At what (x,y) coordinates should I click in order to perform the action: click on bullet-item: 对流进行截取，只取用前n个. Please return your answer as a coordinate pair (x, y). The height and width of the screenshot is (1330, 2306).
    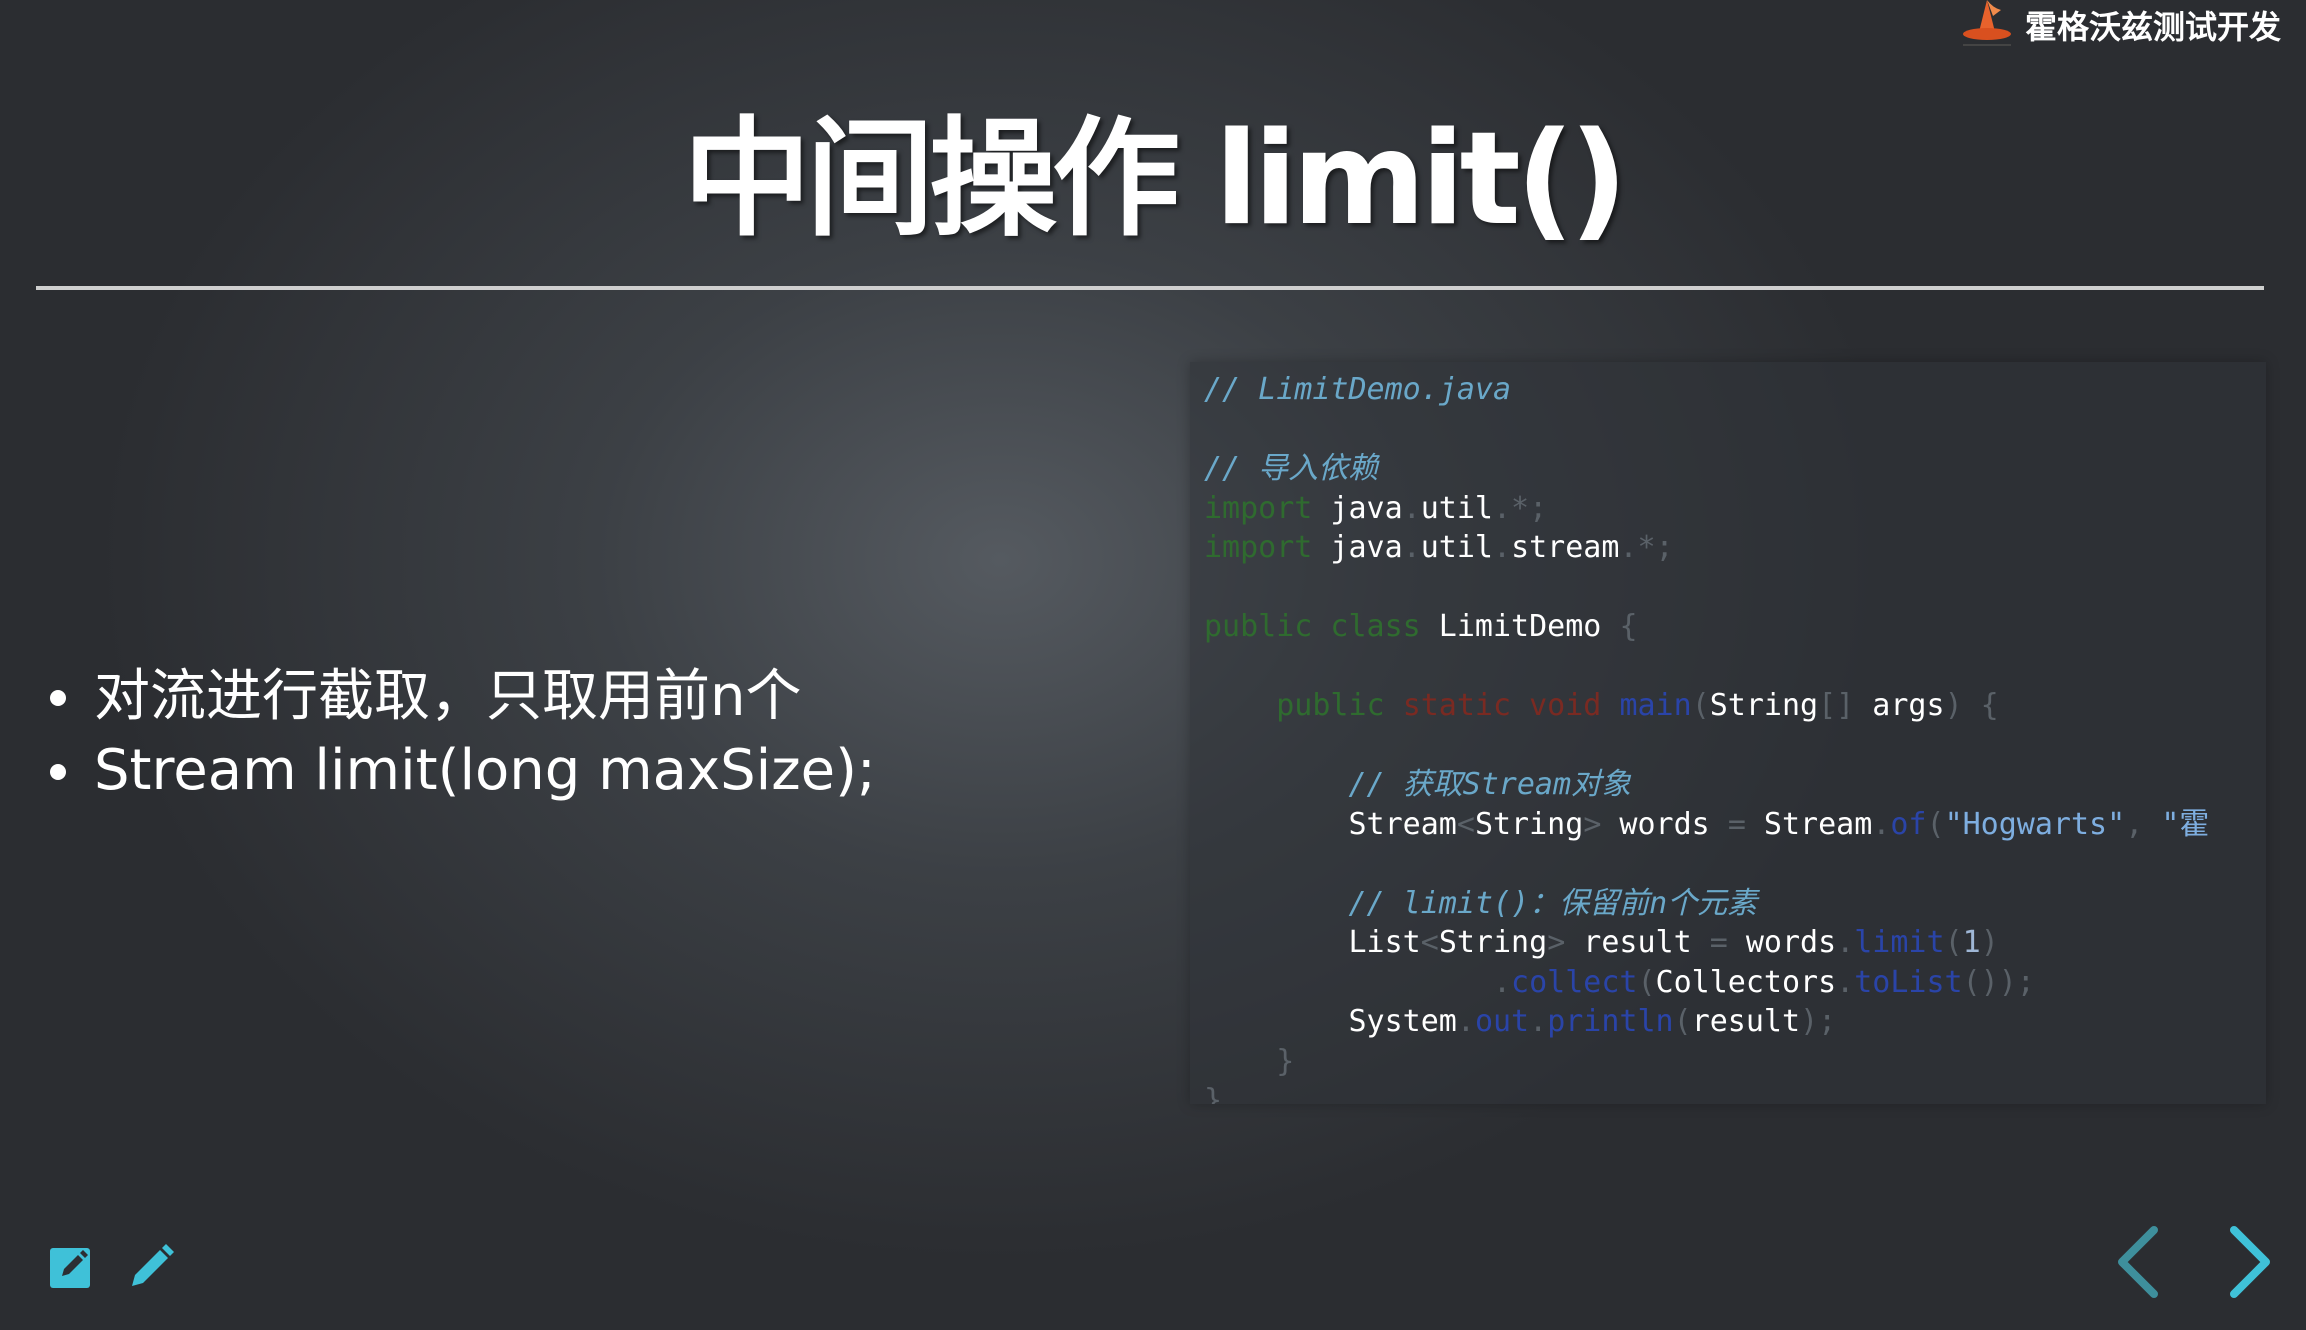
    Looking at the image, I should click on (575, 697).